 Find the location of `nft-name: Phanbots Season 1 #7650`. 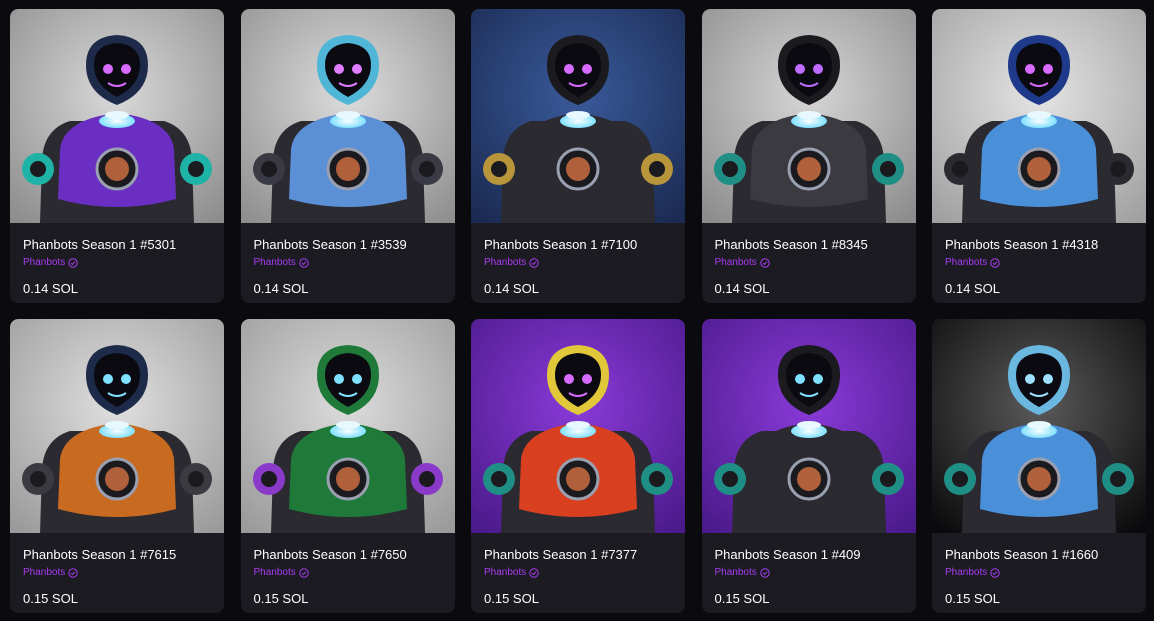

nft-name: Phanbots Season 1 #7650 is located at coordinates (348, 554).